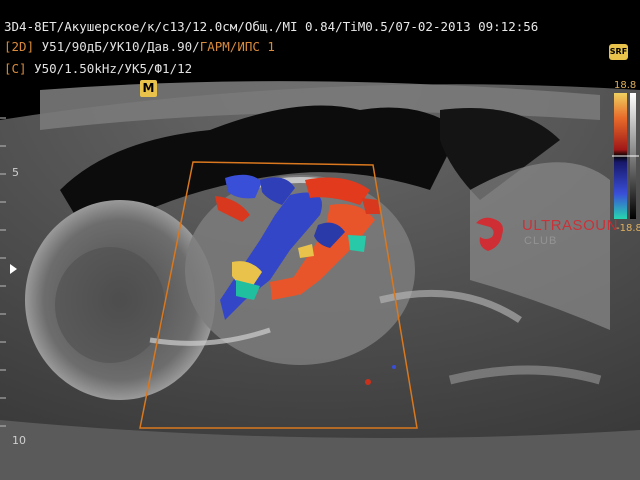 This screenshot has width=640, height=480. What do you see at coordinates (570, 225) in the screenshot?
I see `watermark-line1: ULTRASOUN` at bounding box center [570, 225].